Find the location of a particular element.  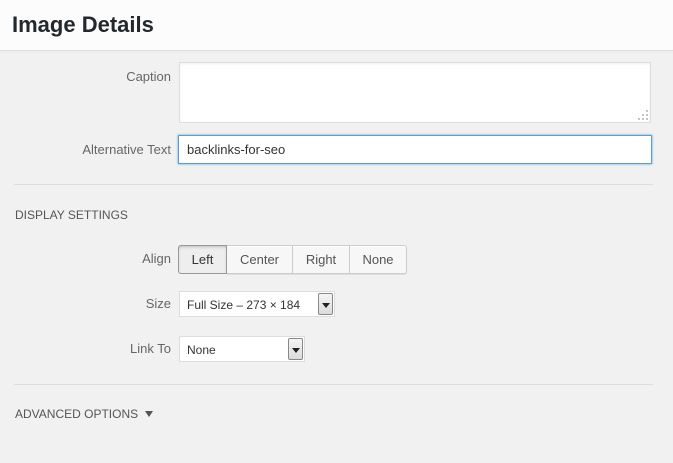

align-none-button: None is located at coordinates (378, 259).